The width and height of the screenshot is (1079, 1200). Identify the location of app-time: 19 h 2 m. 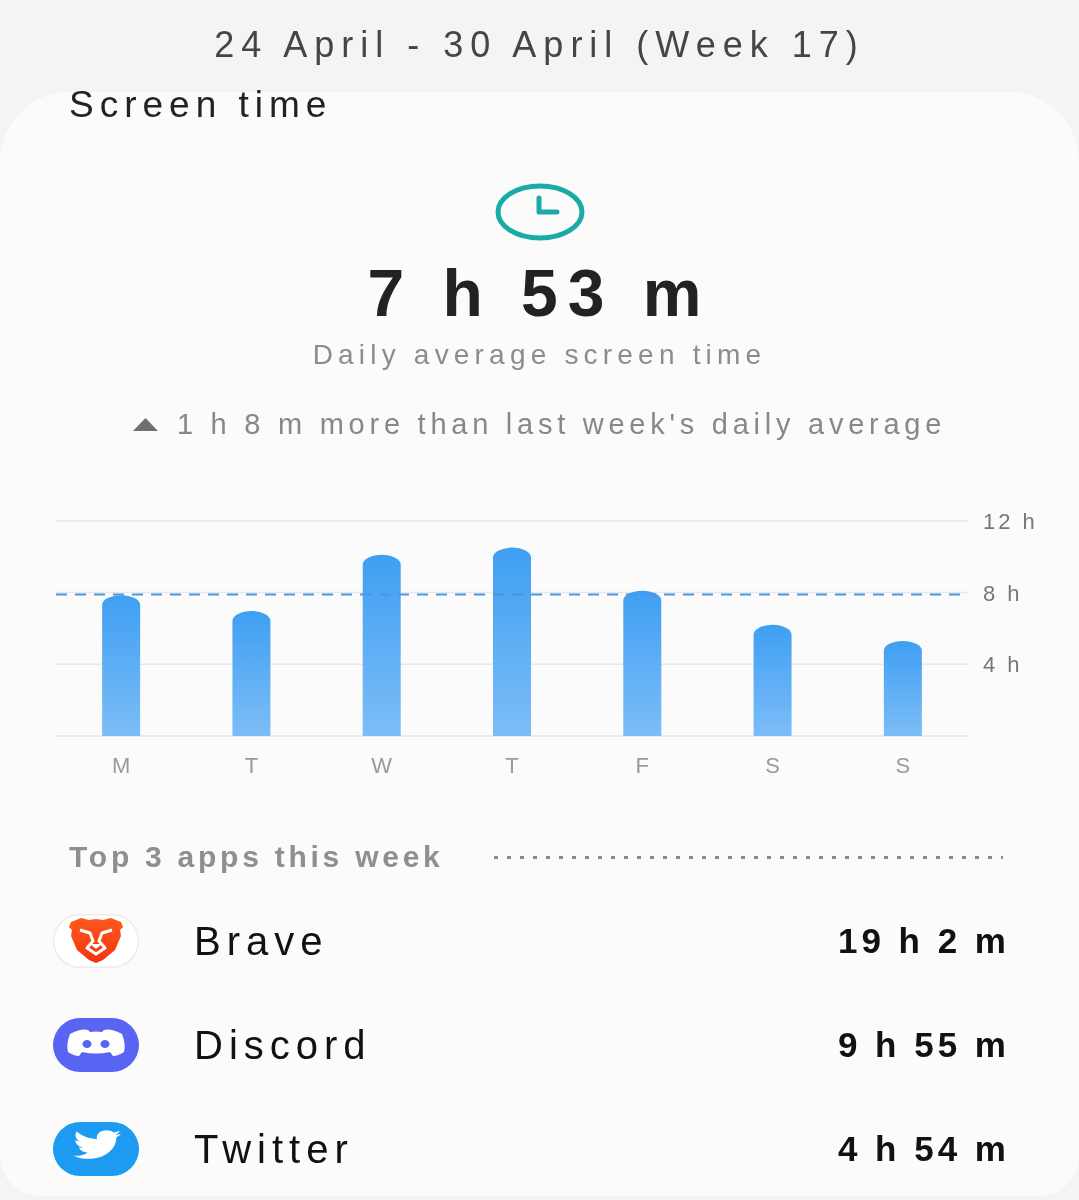
(923, 941).